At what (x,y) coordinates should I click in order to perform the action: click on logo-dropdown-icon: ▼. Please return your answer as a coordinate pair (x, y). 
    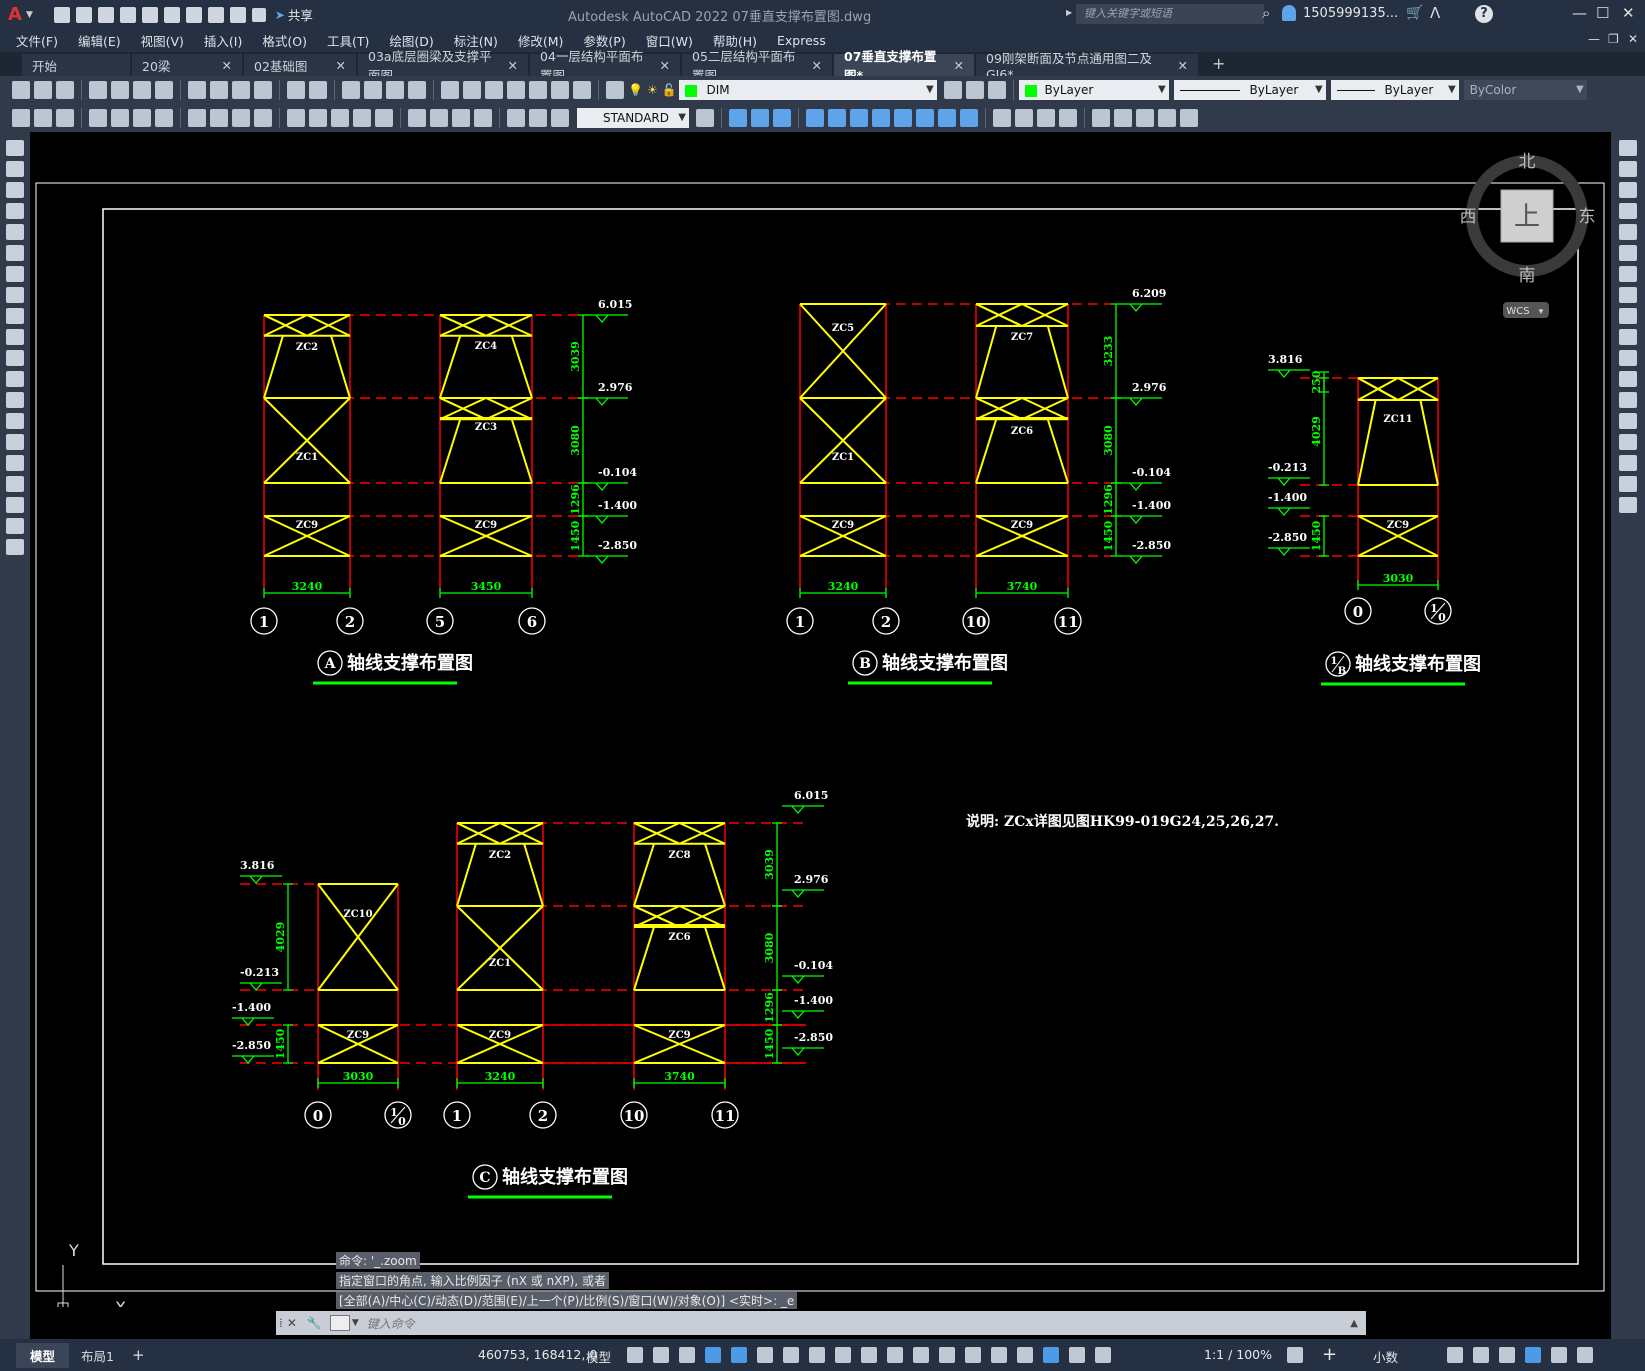
    Looking at the image, I should click on (29, 15).